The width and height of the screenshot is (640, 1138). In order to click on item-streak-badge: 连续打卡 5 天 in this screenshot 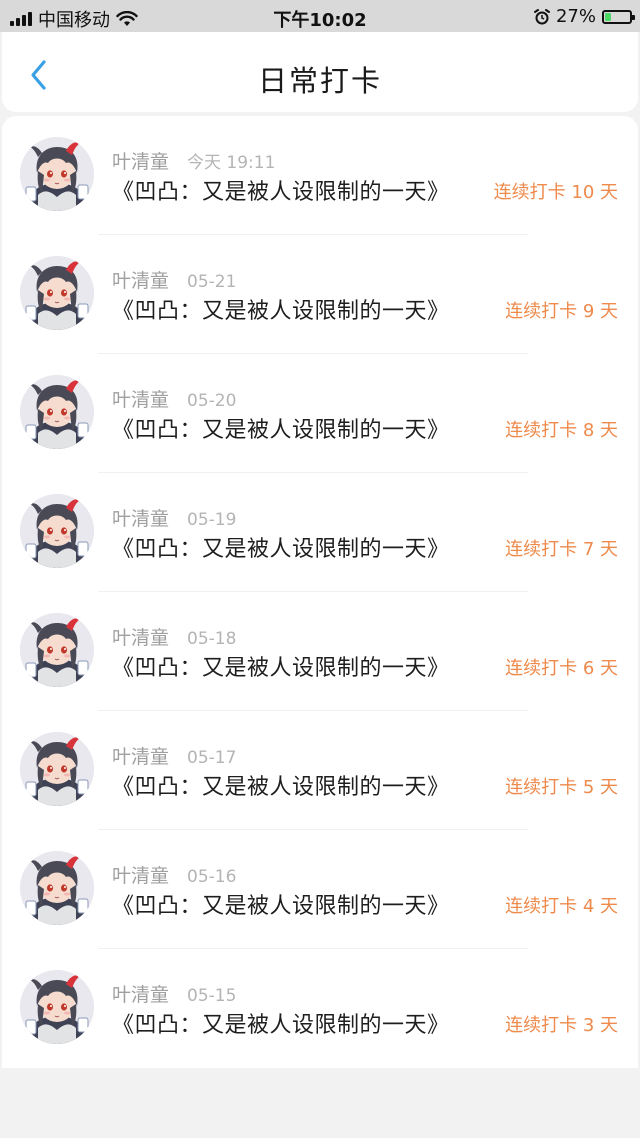, I will do `click(561, 787)`.